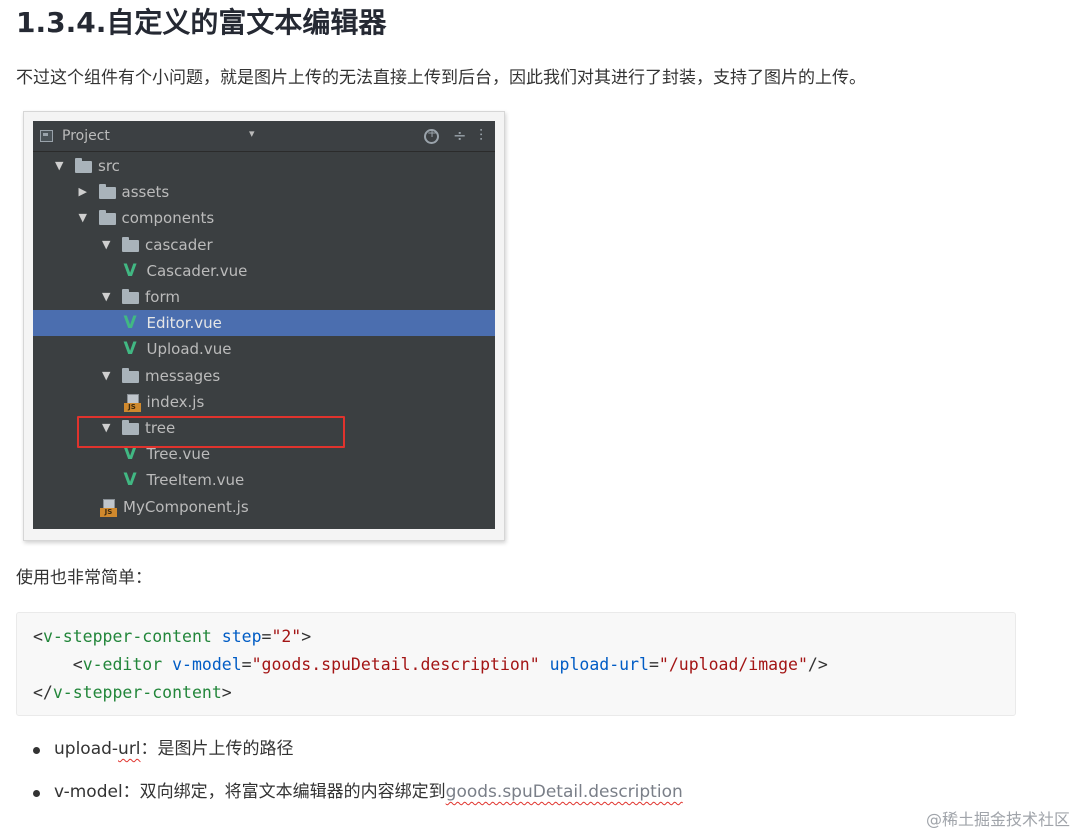  I want to click on tree-item-mycomponent-js: JS MyComponent.js, so click(264, 507).